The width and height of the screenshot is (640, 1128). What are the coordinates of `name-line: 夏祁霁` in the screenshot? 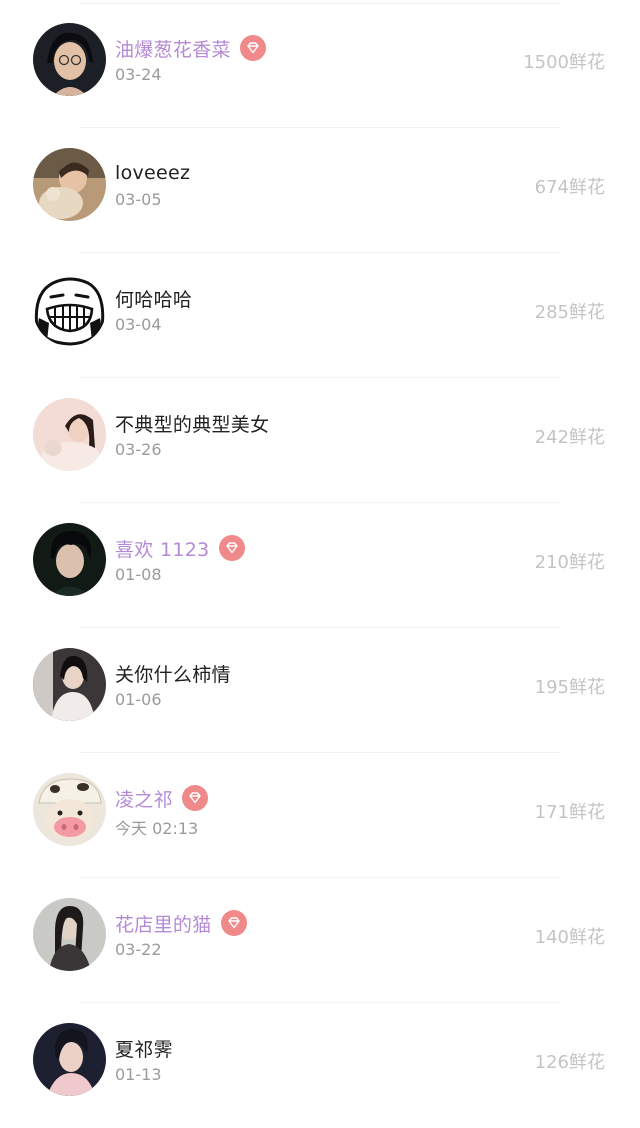 It's located at (144, 1048).